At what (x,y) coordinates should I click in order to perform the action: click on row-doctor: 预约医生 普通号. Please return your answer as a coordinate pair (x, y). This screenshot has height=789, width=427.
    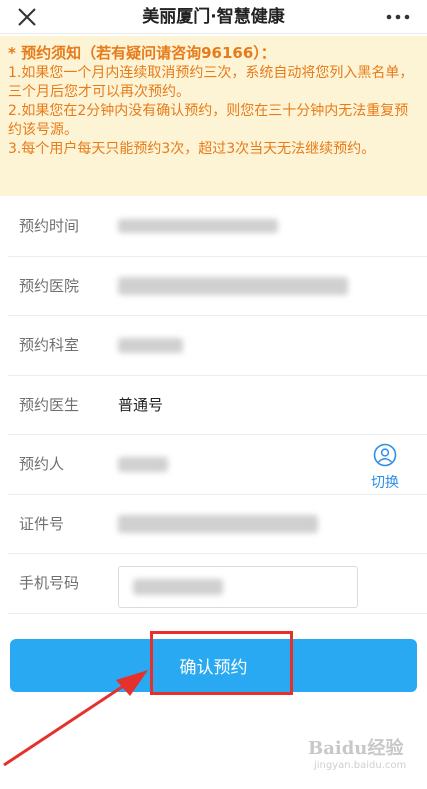
    Looking at the image, I should click on (217, 405).